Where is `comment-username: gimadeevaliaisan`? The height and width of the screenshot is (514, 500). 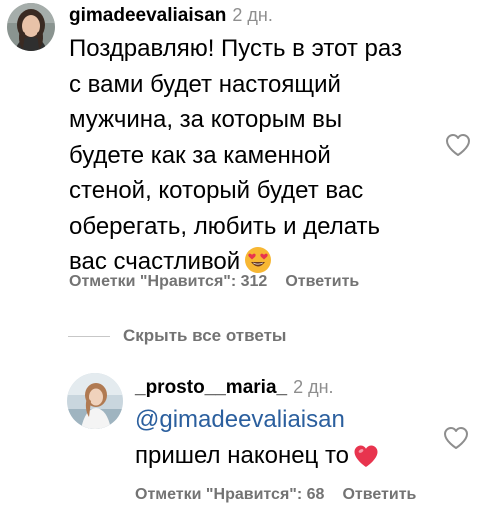 comment-username: gimadeevaliaisan is located at coordinates (147, 15).